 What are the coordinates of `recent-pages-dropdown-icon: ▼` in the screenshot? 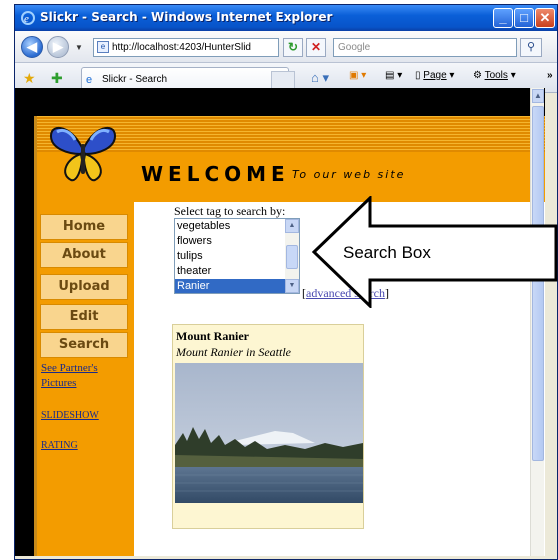 It's located at (79, 47).